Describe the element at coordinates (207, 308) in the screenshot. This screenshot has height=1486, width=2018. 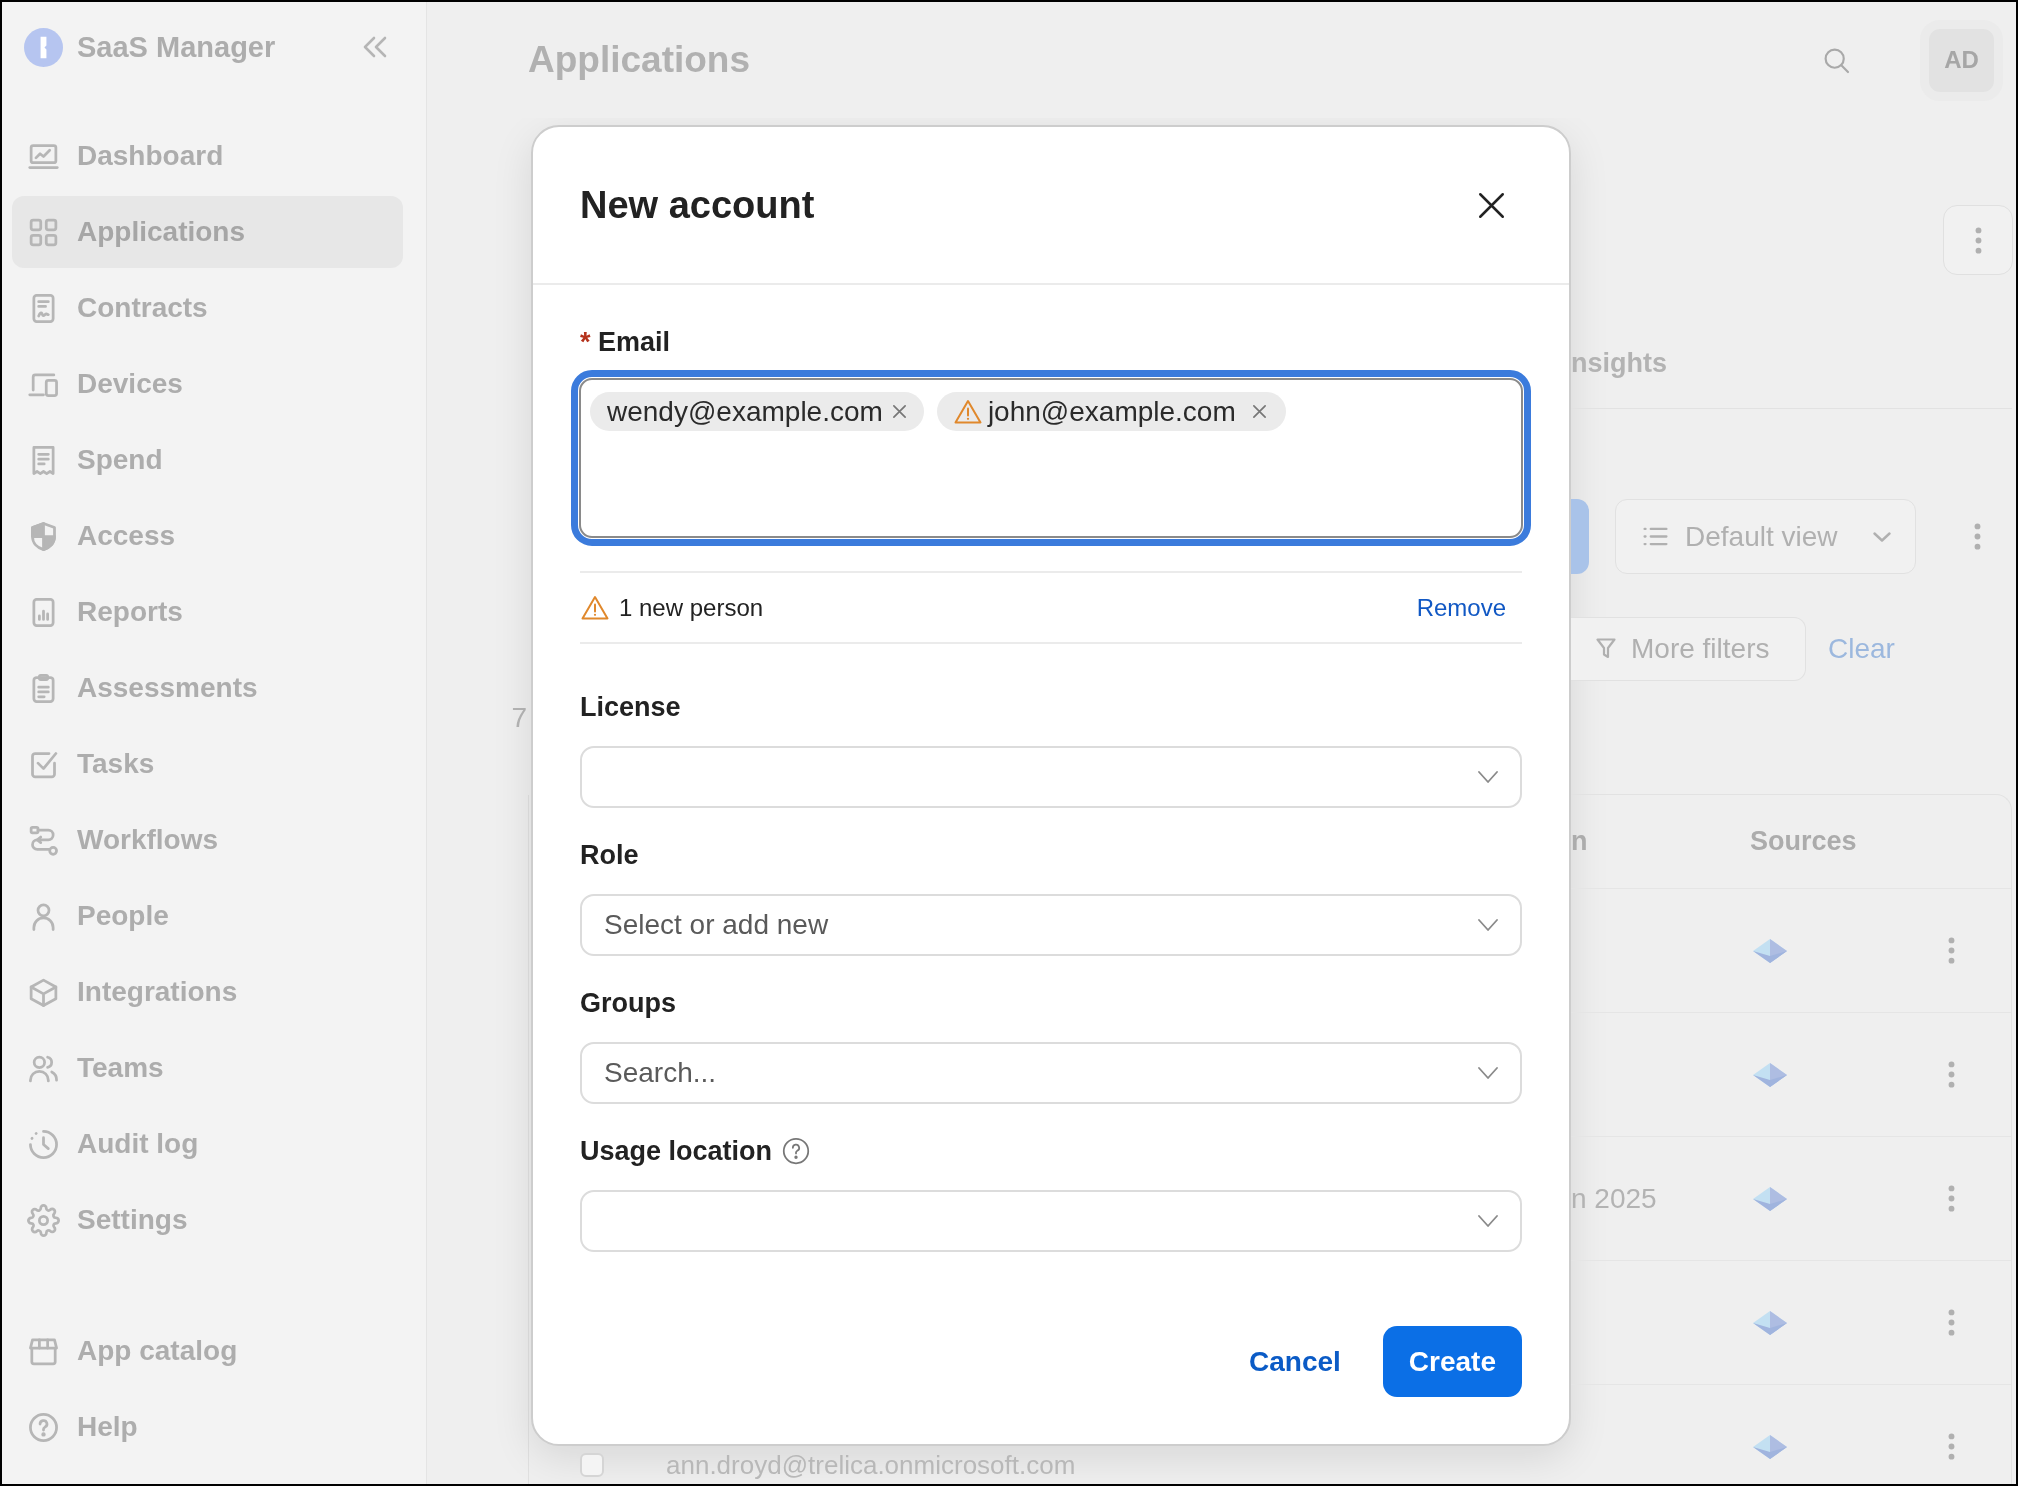
I see `sidebar-item: Contracts` at that location.